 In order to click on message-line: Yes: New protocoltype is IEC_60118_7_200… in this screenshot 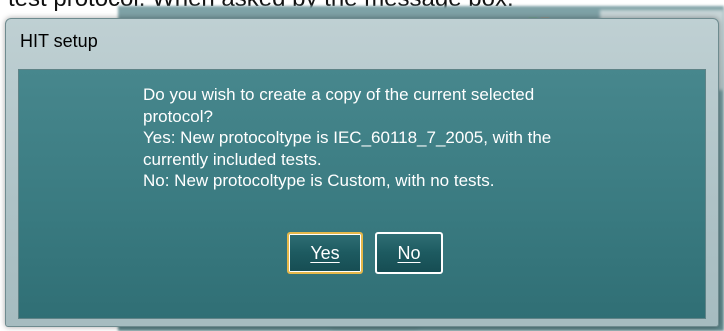, I will do `click(347, 137)`.